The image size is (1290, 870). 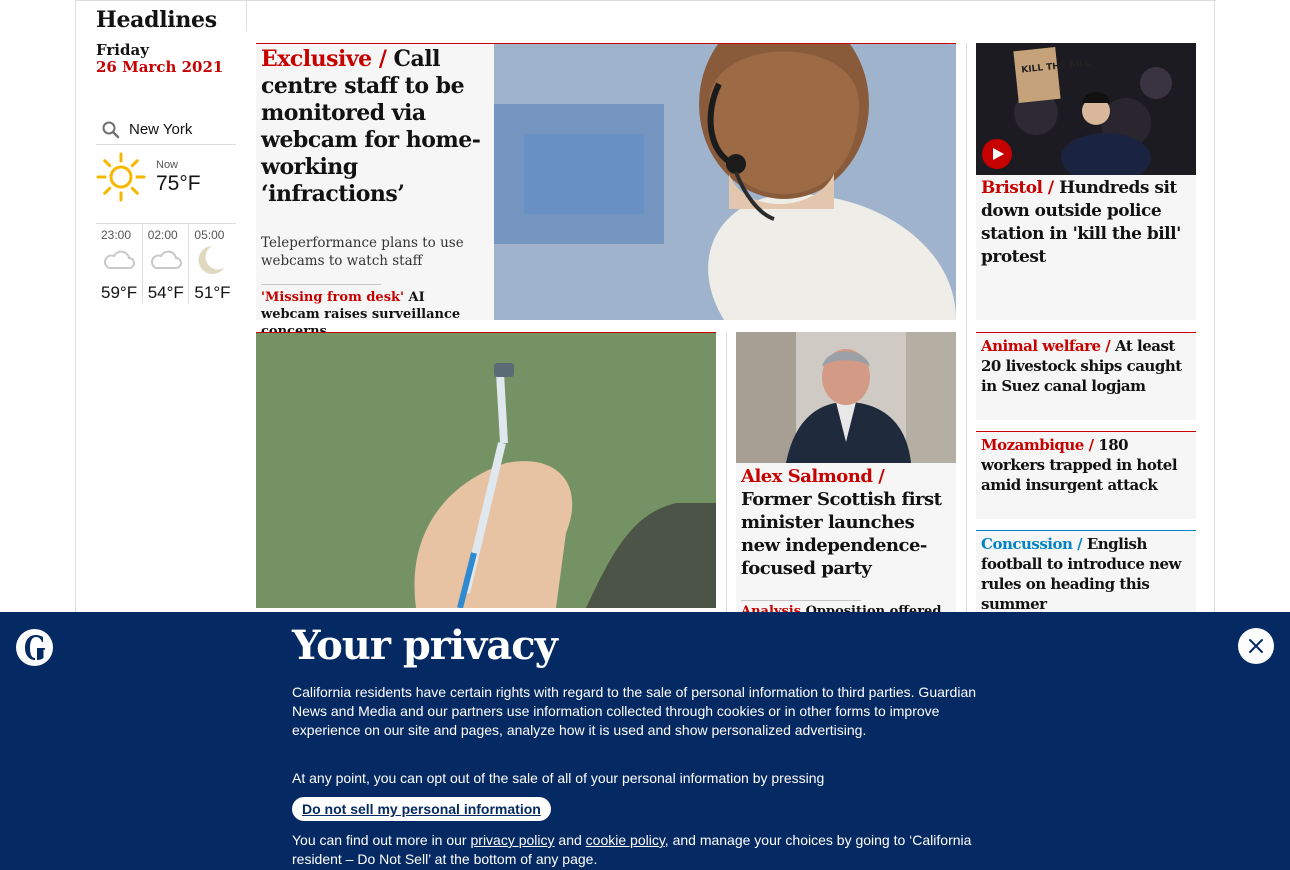 What do you see at coordinates (167, 165) in the screenshot?
I see `now-label: Now` at bounding box center [167, 165].